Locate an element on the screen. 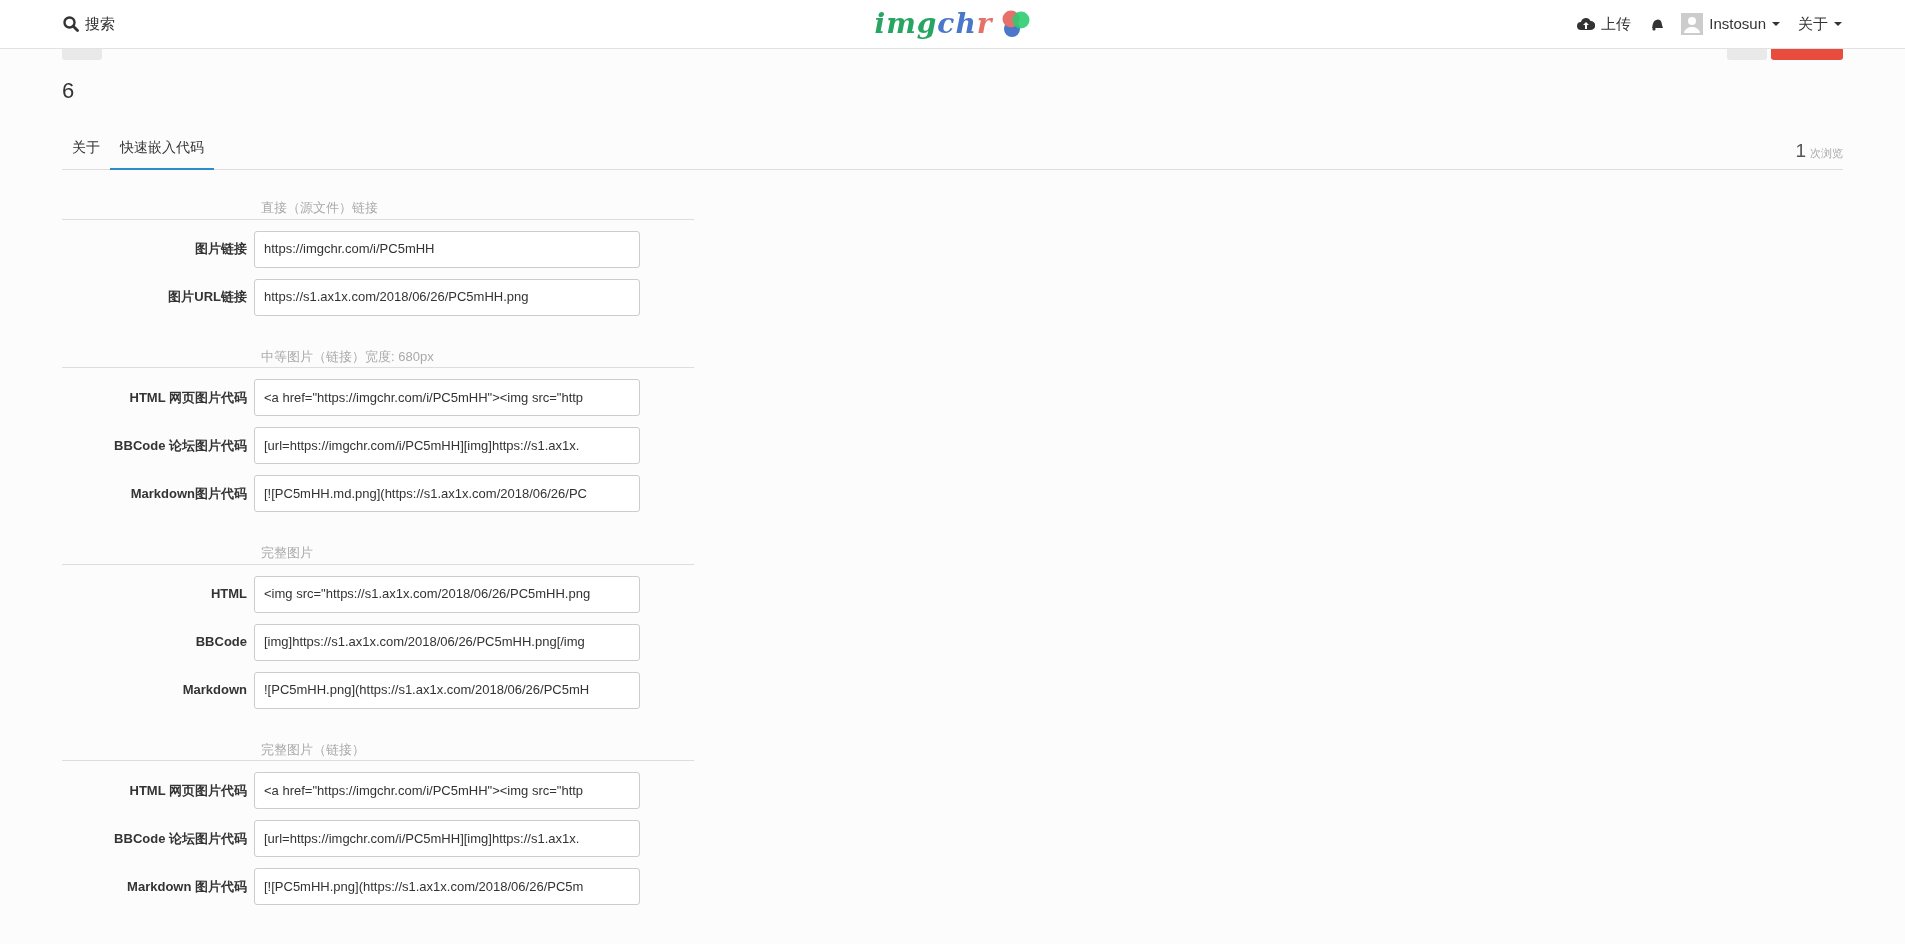 The height and width of the screenshot is (944, 1905). user-menu: Instosun is located at coordinates (1730, 24).